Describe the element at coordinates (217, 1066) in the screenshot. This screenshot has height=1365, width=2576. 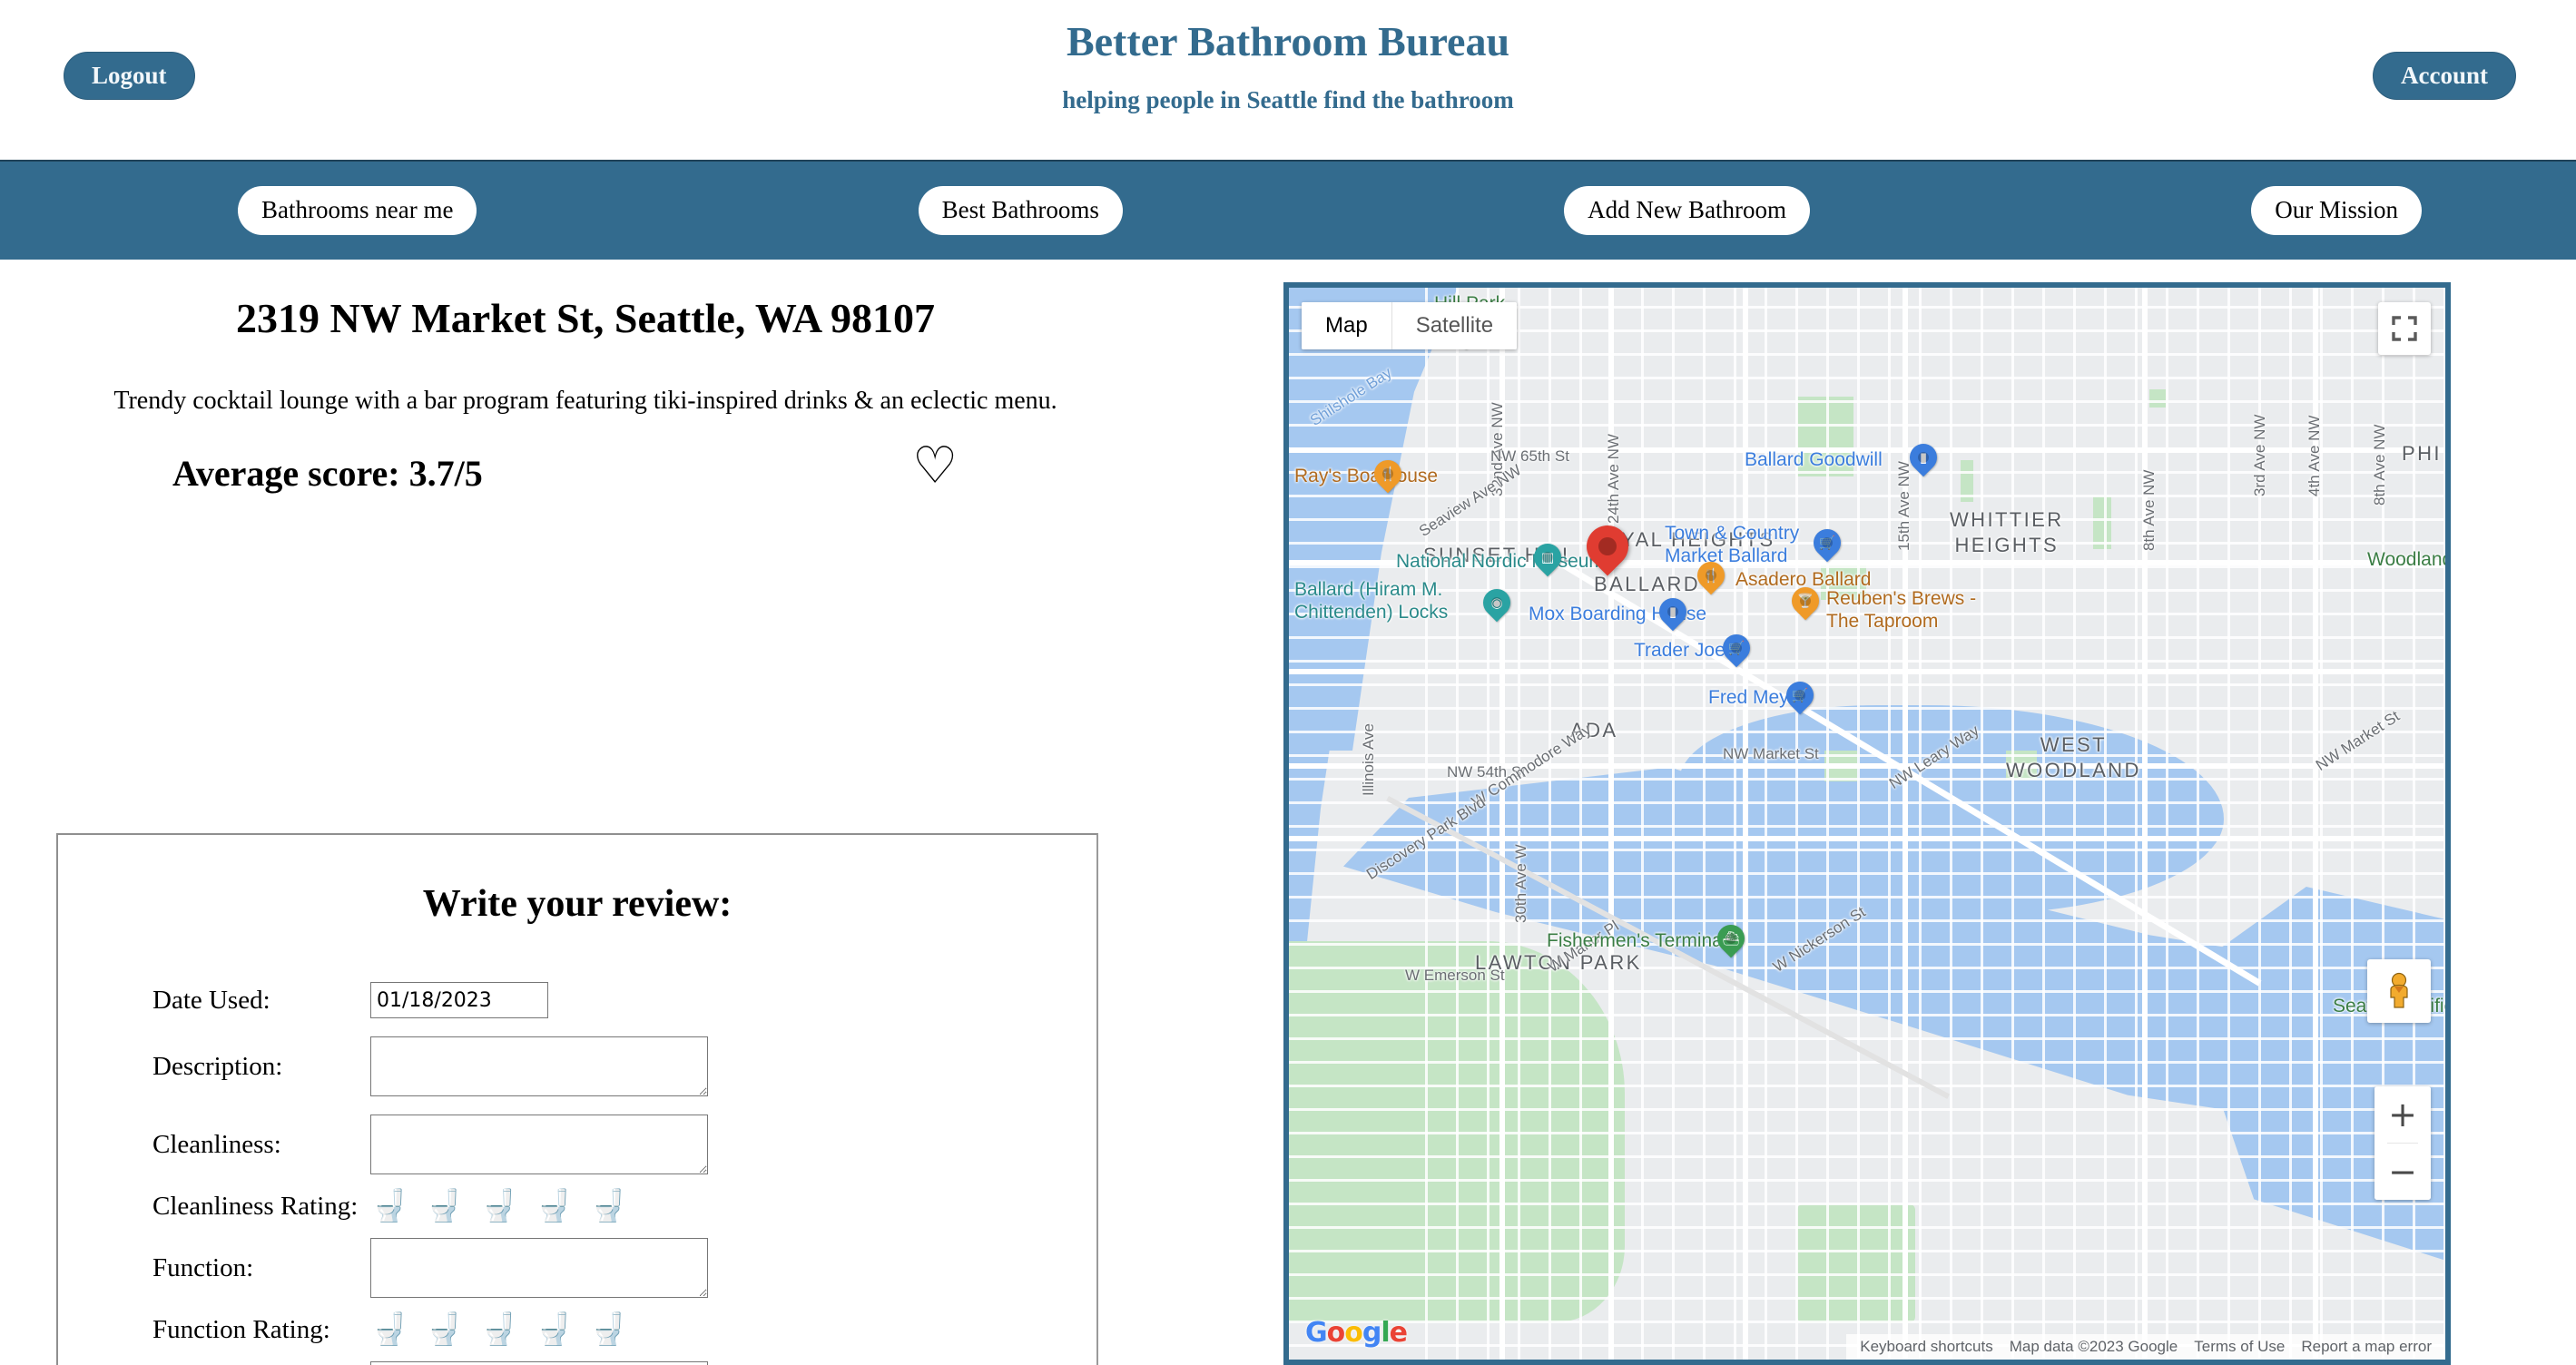
I see `description-label: Description:` at that location.